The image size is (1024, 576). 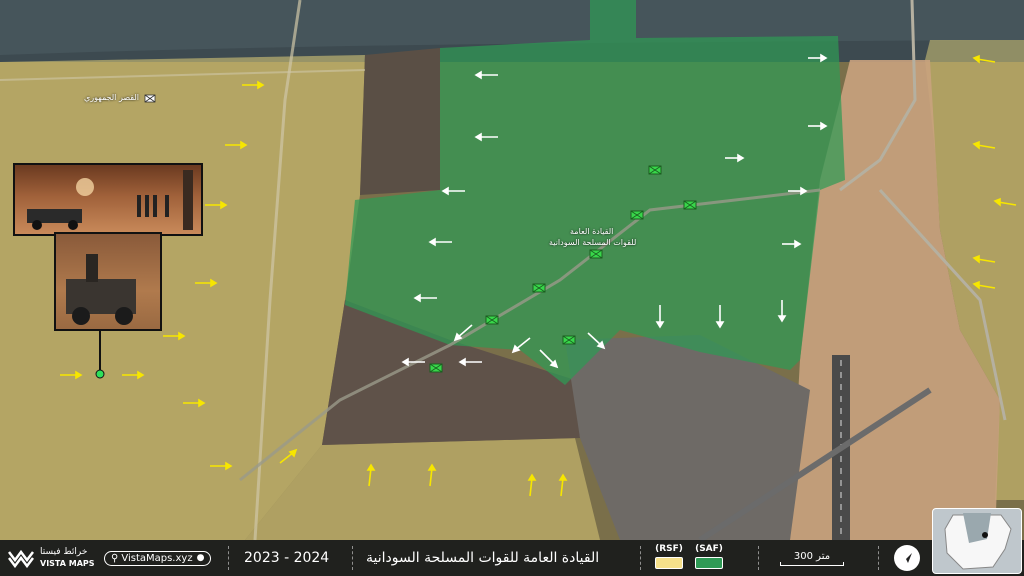 I want to click on logo-en-text: VISTA MAPS, so click(x=67, y=563).